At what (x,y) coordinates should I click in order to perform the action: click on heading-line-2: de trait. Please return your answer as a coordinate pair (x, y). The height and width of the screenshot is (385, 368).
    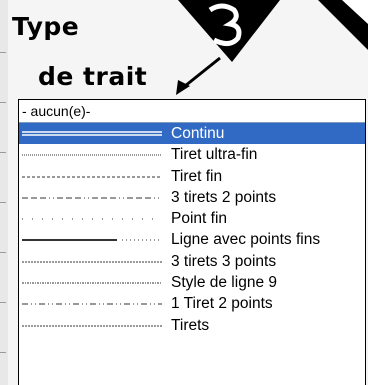
    Looking at the image, I should click on (93, 76).